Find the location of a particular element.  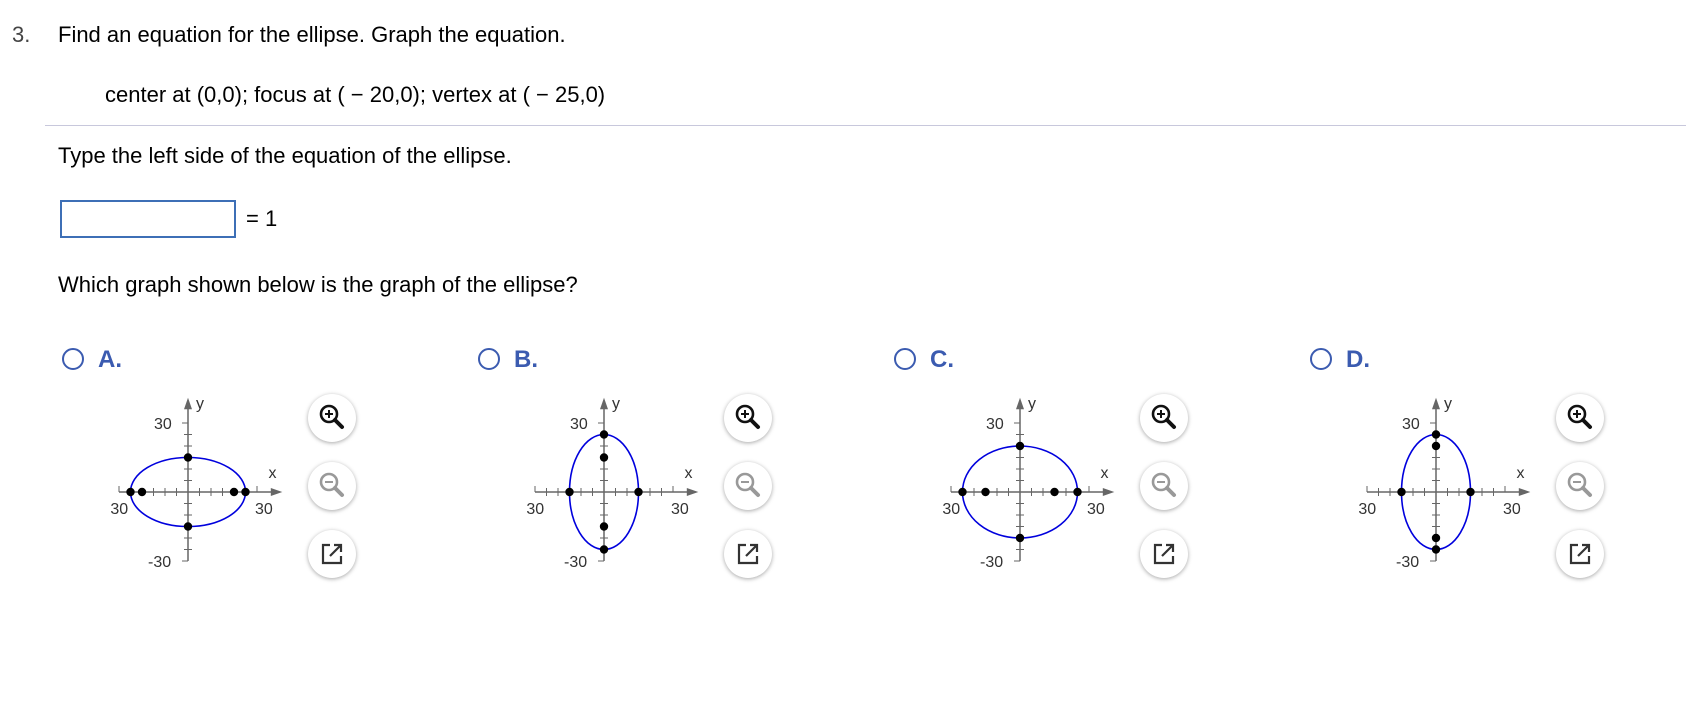

option-d: D. -30 30 30 -30 x y is located at coordinates (1498, 472).